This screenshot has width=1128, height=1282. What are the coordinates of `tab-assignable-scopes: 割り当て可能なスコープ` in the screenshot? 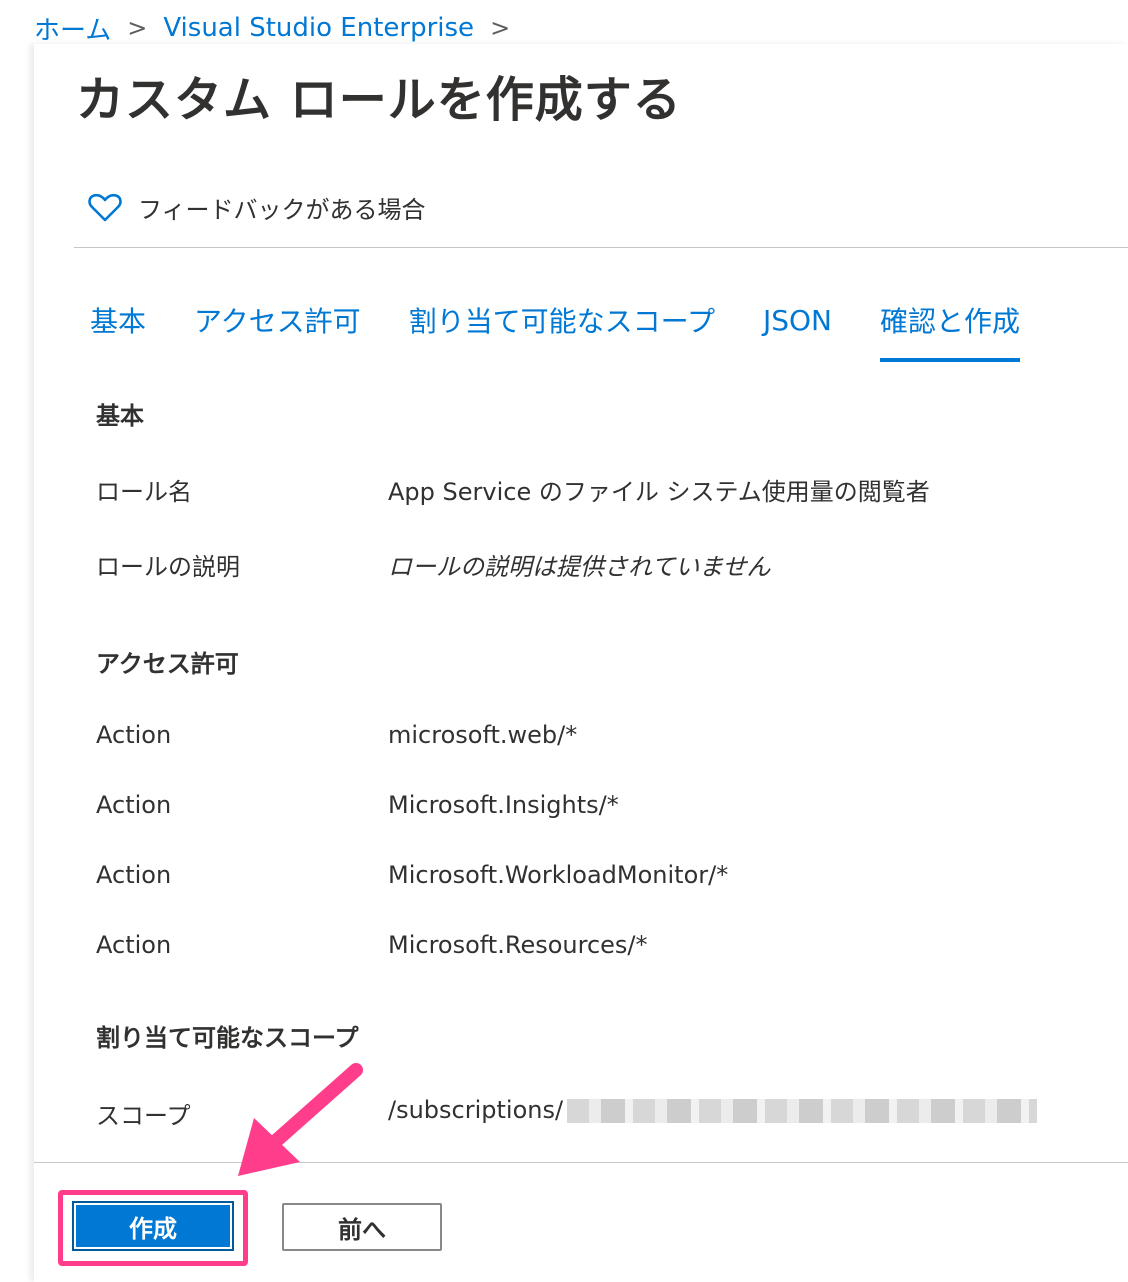 It's located at (562, 329).